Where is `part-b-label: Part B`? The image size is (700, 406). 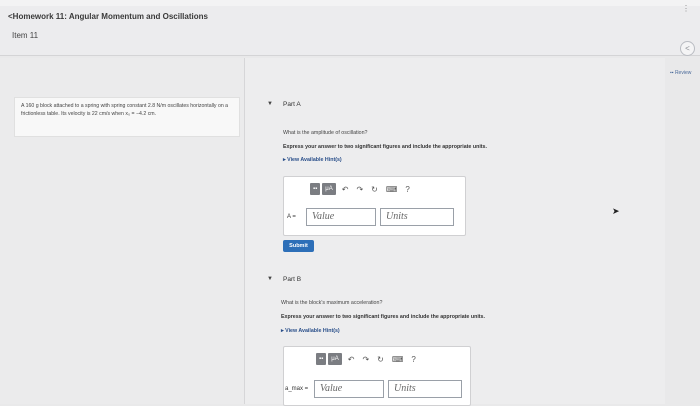 part-b-label: Part B is located at coordinates (292, 279).